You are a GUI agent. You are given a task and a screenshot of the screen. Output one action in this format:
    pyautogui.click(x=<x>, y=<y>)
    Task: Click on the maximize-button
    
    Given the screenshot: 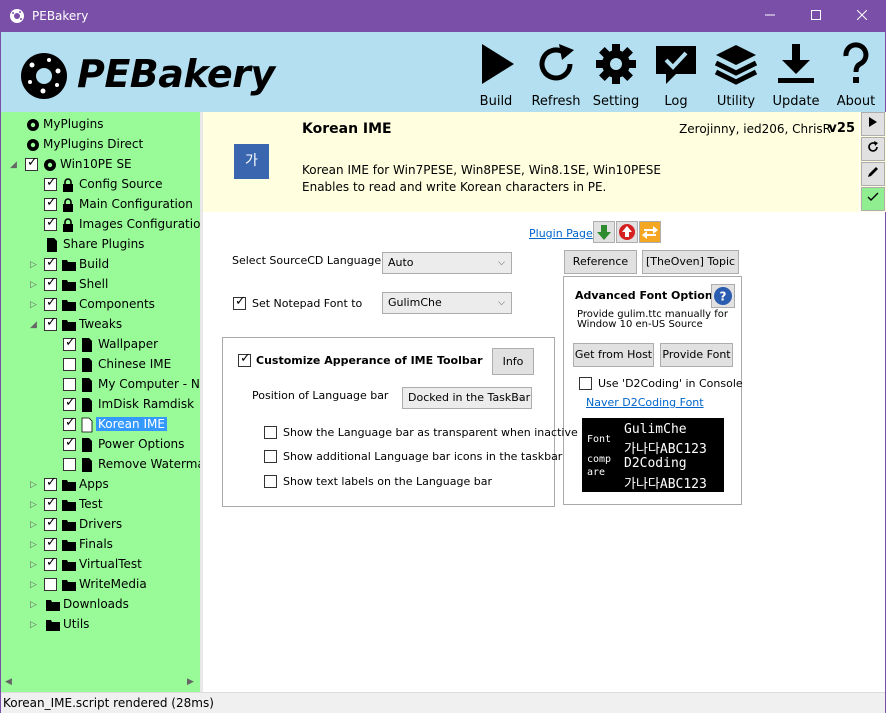 What is the action you would take?
    pyautogui.click(x=816, y=16)
    